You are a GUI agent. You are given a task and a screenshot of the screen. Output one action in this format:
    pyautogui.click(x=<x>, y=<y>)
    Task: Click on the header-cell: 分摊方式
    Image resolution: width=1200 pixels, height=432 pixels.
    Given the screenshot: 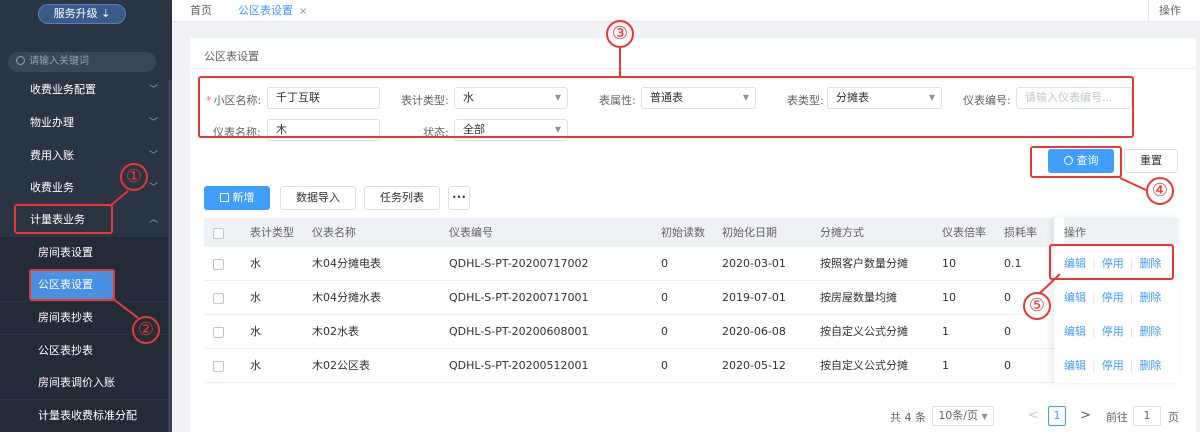 What is the action you would take?
    pyautogui.click(x=842, y=232)
    